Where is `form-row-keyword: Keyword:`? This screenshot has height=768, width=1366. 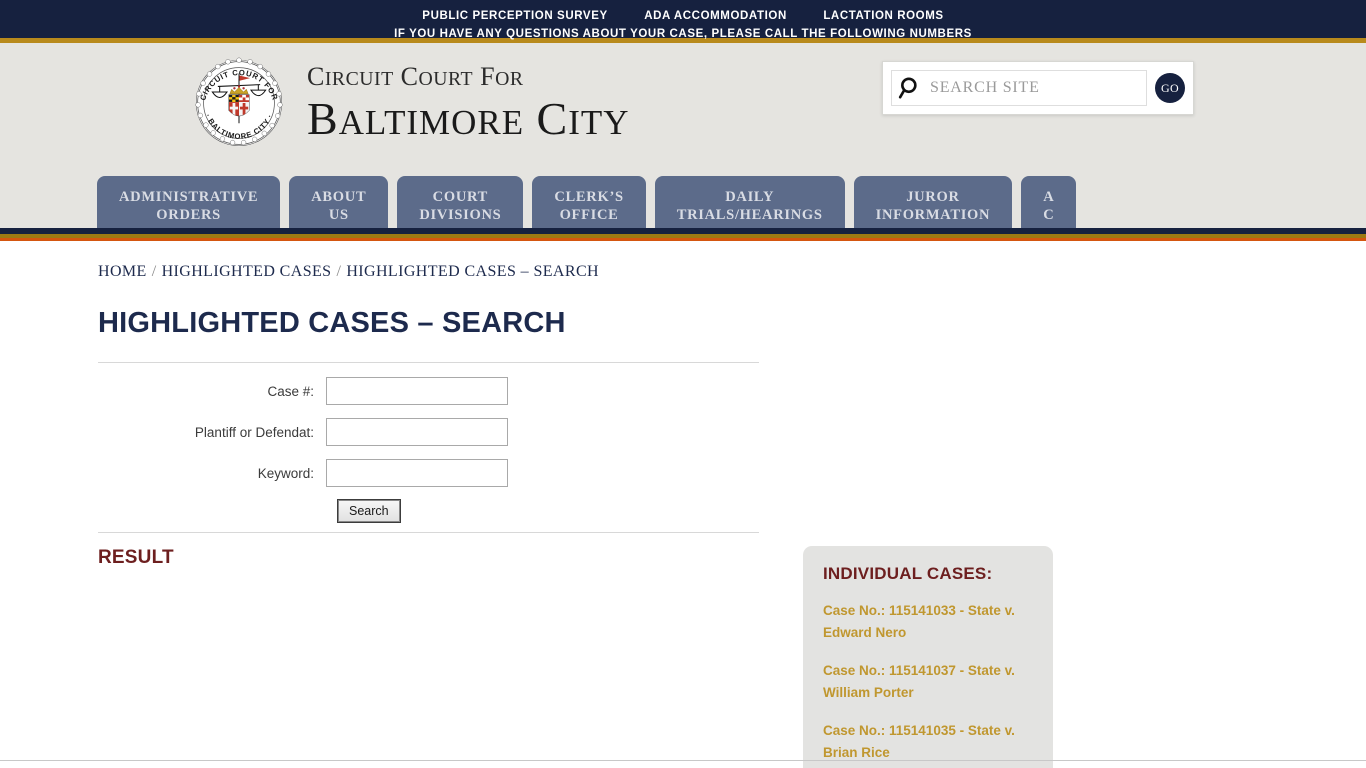
form-row-keyword: Keyword: is located at coordinates (430, 473).